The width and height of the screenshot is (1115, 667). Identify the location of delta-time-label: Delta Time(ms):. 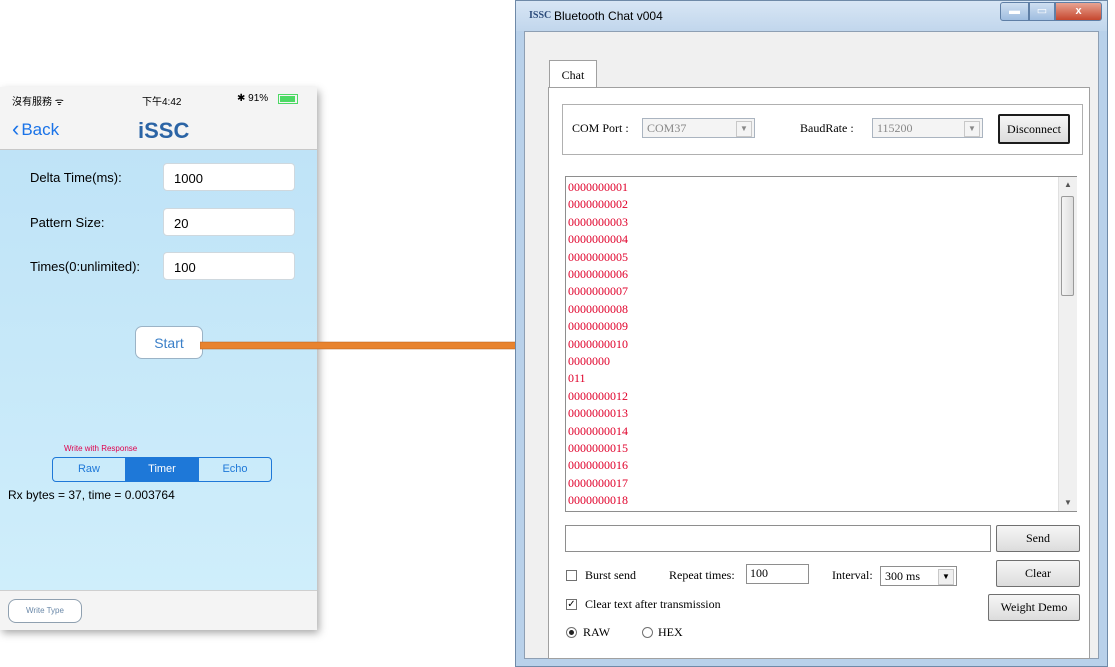
(76, 177).